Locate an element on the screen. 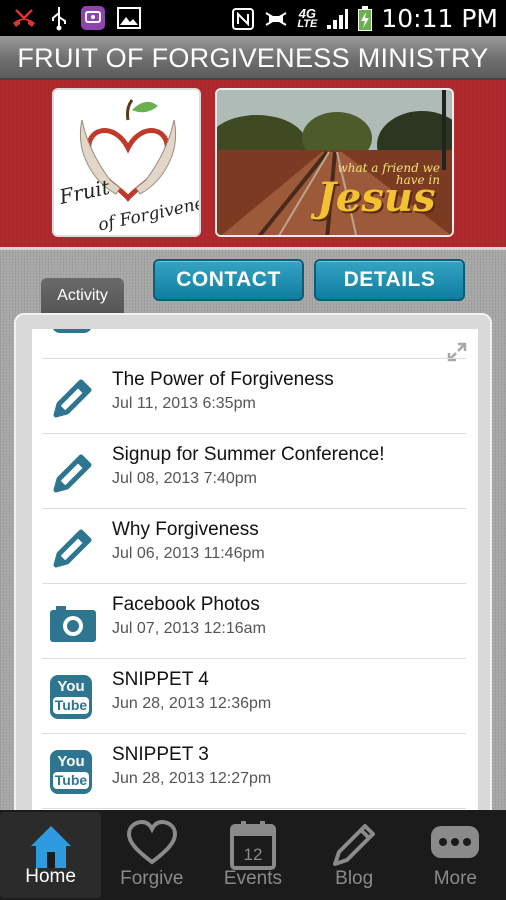 The height and width of the screenshot is (900, 506). network-type: 4G LTE is located at coordinates (307, 17).